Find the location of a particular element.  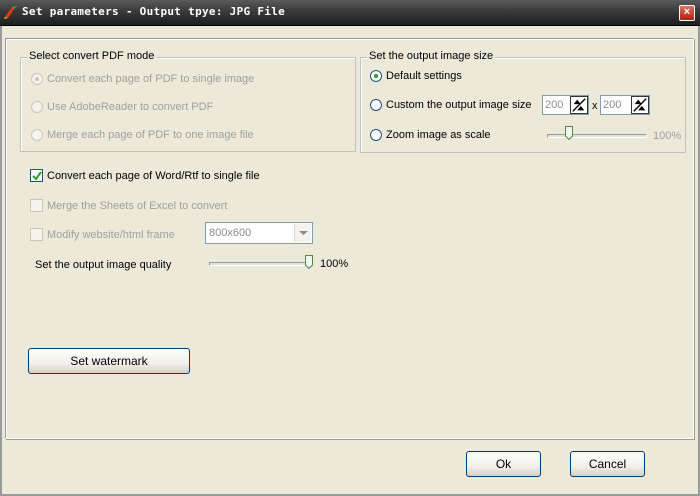

pdf-option-adobereader: Use AdobeReader to convert PDF is located at coordinates (122, 107).